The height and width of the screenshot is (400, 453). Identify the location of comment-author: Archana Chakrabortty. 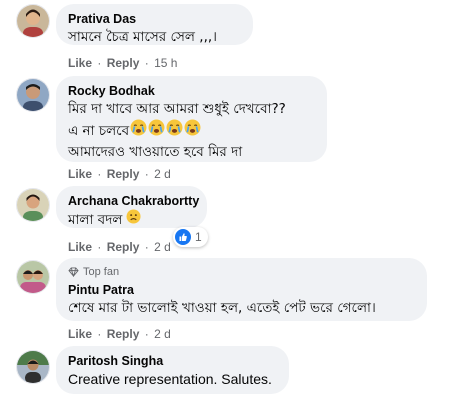
(133, 201).